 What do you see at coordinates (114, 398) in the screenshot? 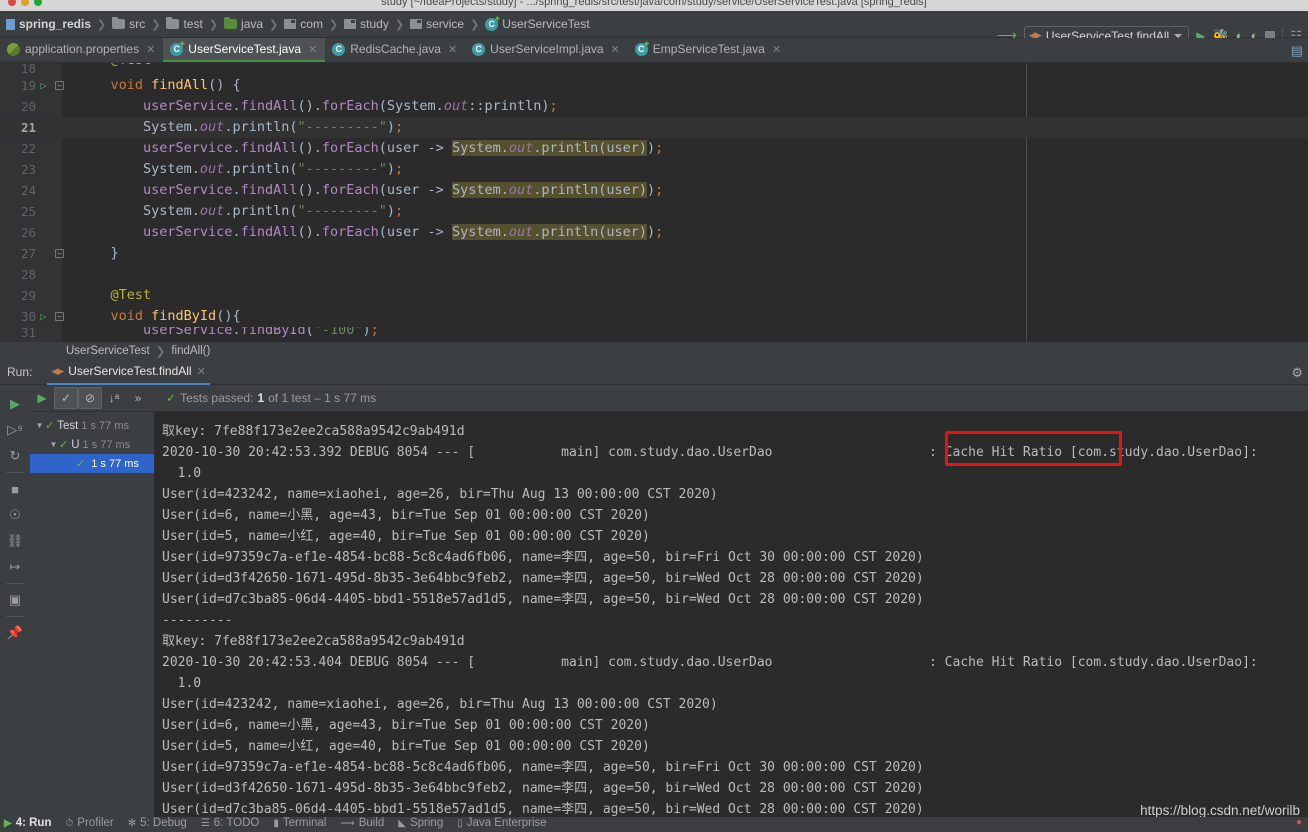
I see `sort-alphabetically-icon: ↓ᵃ` at bounding box center [114, 398].